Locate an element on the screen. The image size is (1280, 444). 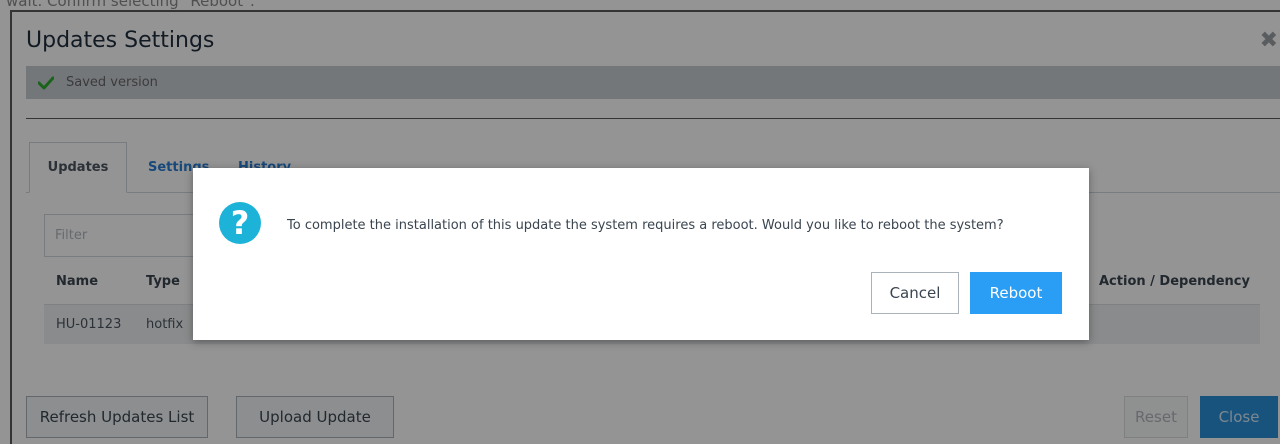
reboot-button: Reboot is located at coordinates (1016, 293).